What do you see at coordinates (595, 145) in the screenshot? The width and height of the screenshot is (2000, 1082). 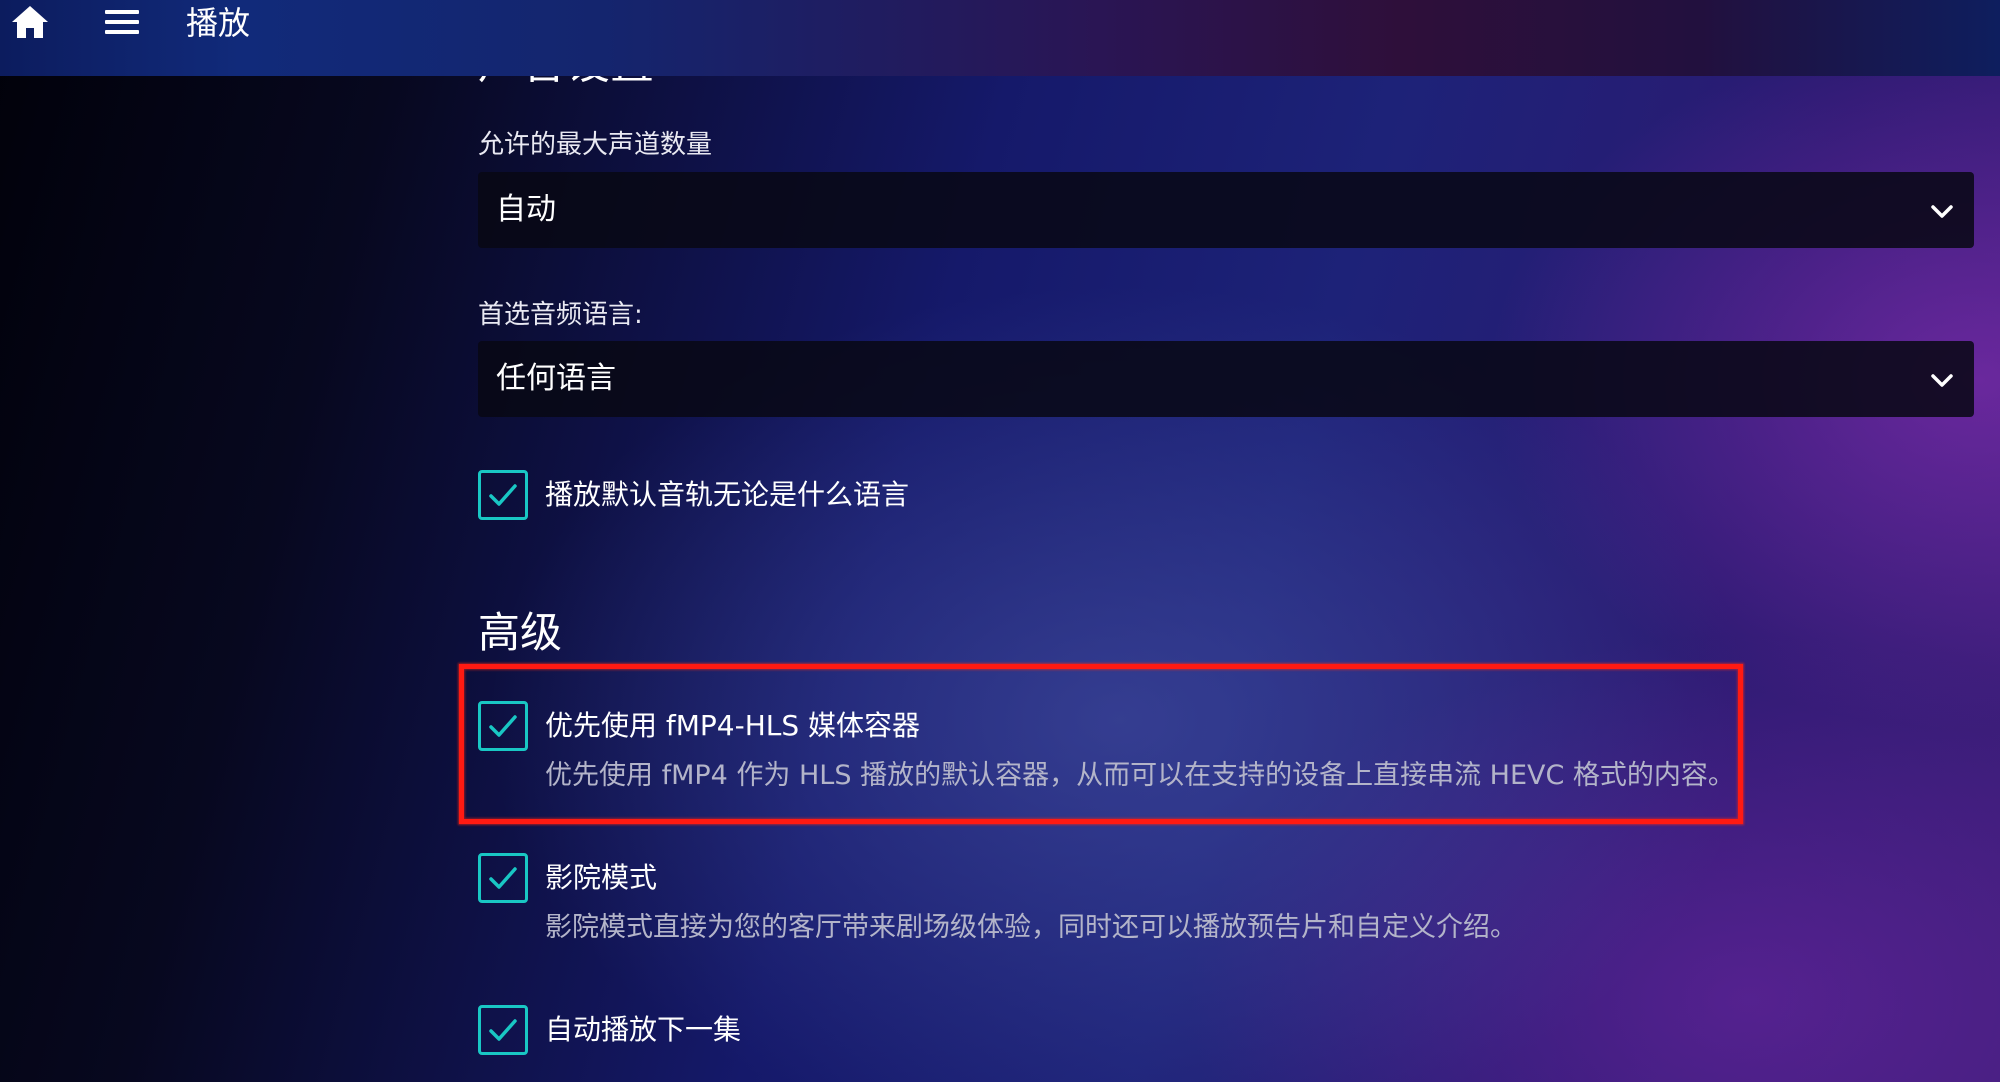 I see `max-channels-label: 允许的最大声道数量` at bounding box center [595, 145].